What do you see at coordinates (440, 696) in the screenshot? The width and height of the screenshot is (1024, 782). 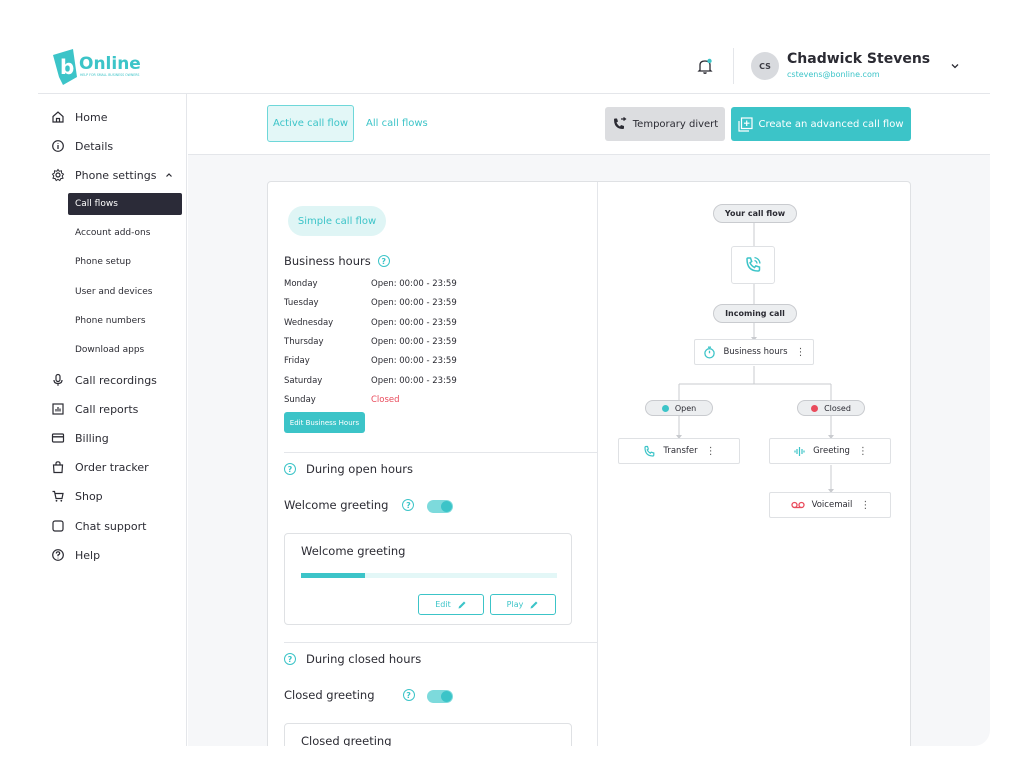 I see `closed-greeting-toggle` at bounding box center [440, 696].